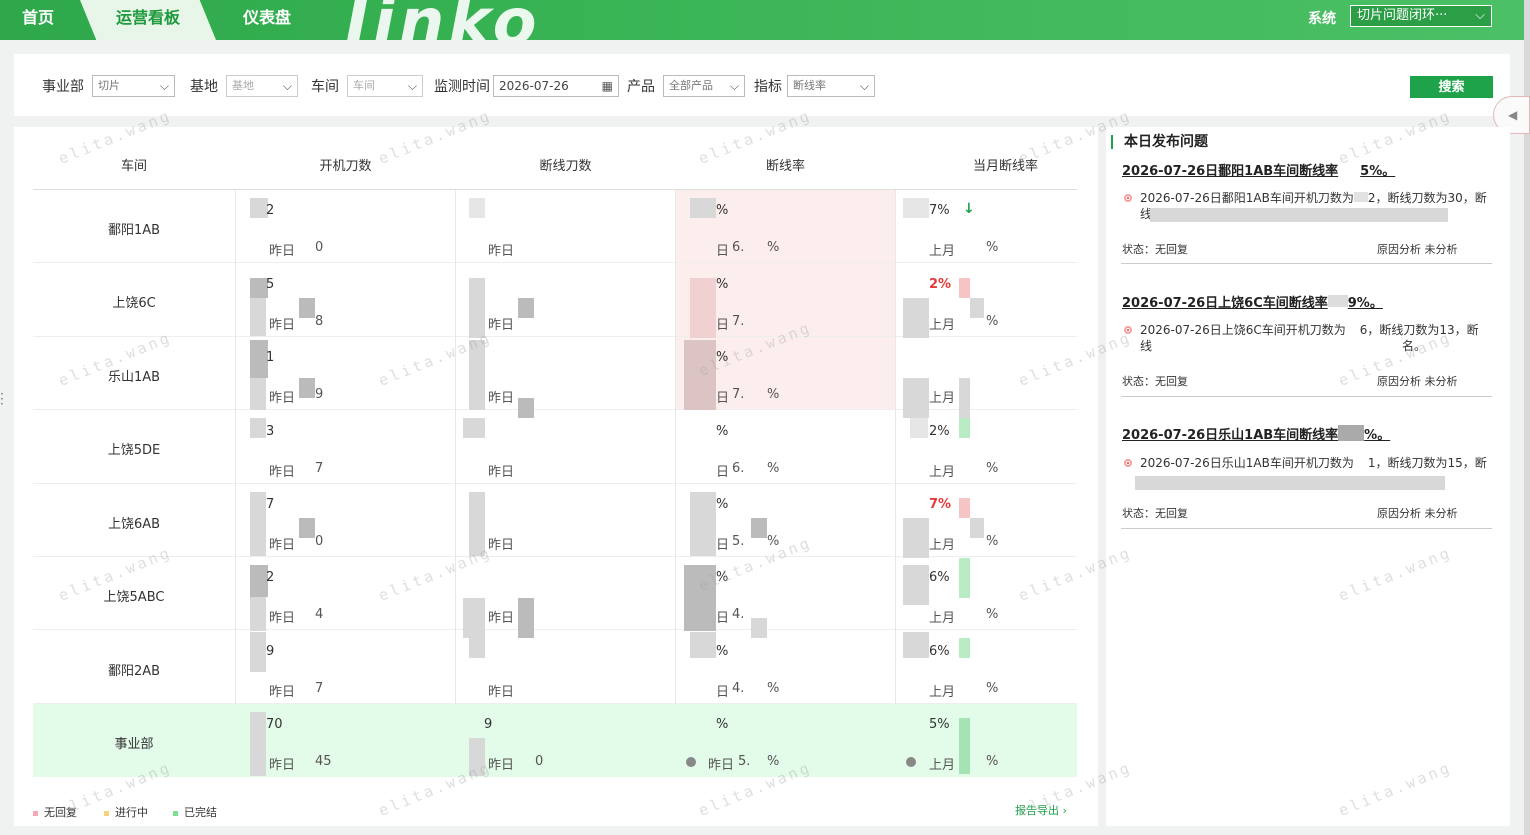 This screenshot has height=835, width=1530. I want to click on workshop-name: 上饶6AB, so click(134, 524).